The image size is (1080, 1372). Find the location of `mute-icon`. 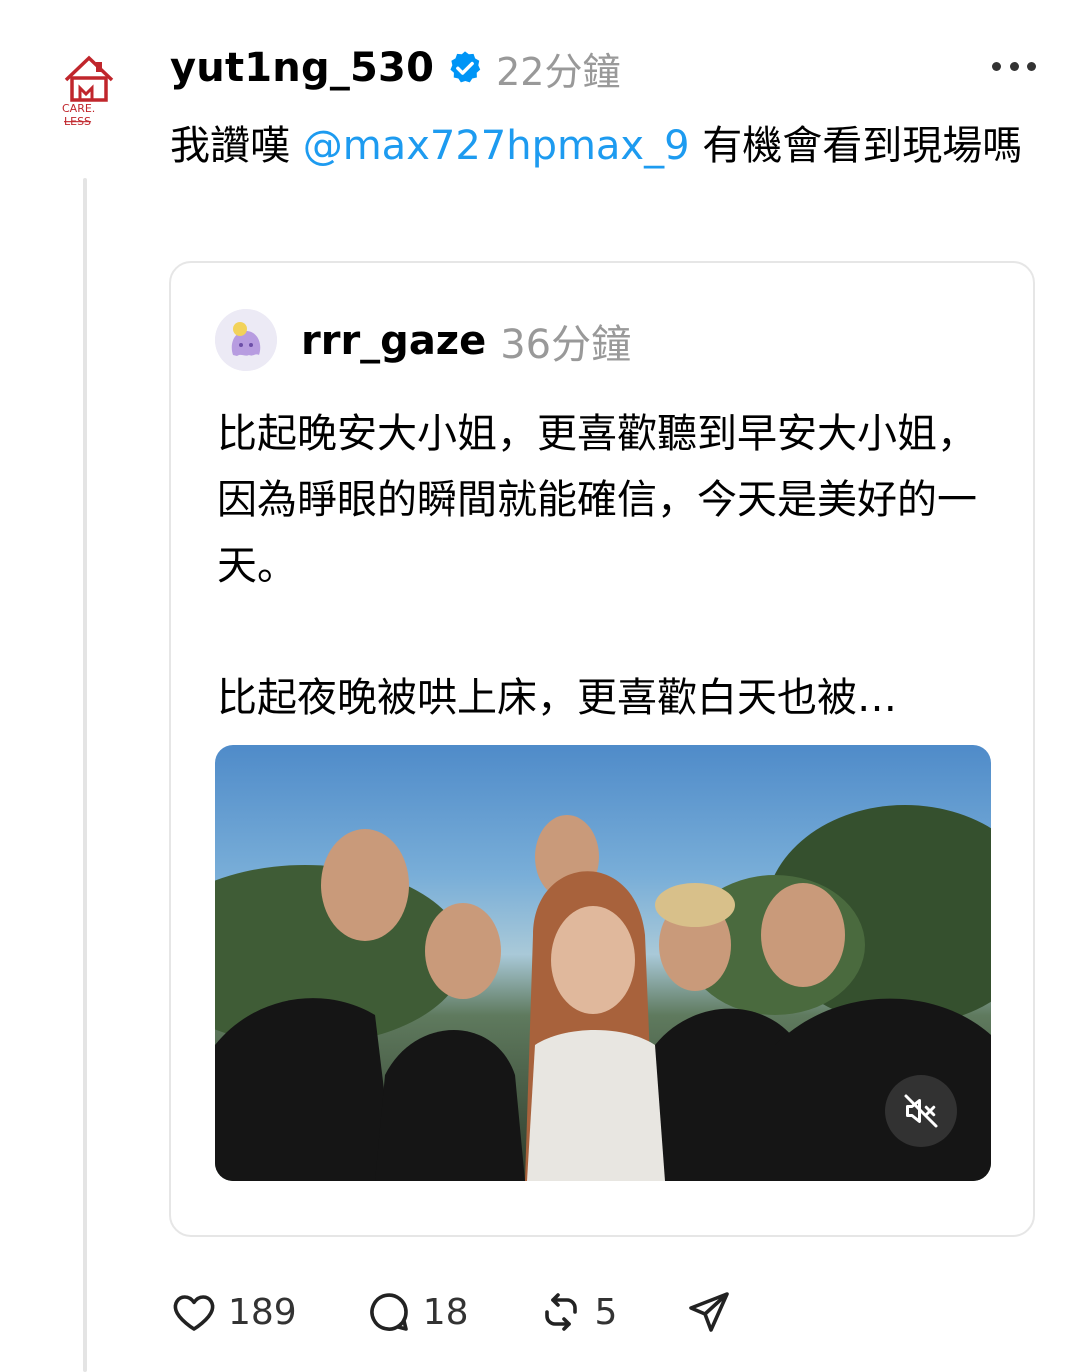

mute-icon is located at coordinates (921, 1111).